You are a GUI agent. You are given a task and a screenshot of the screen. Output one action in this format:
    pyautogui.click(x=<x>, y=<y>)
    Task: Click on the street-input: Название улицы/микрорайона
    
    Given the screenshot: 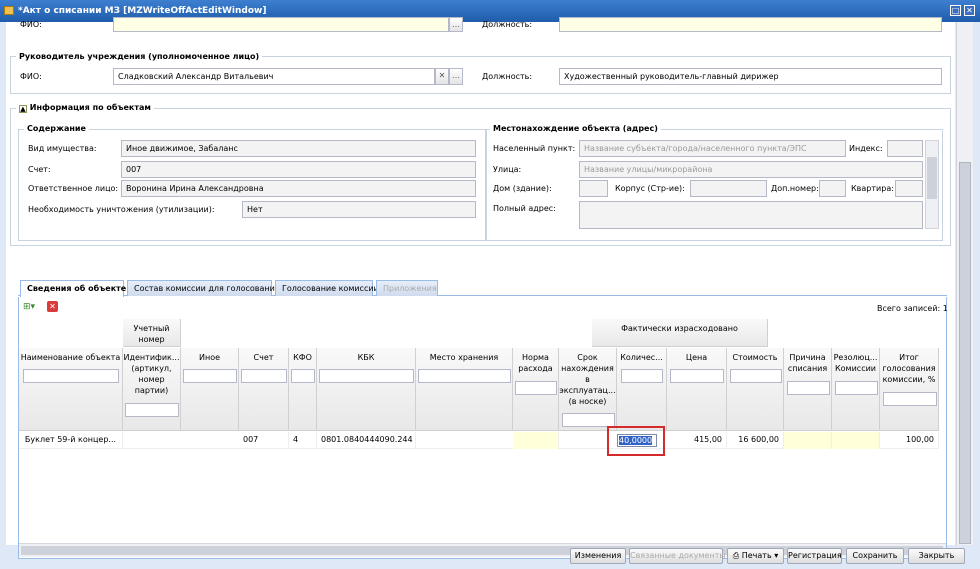 What is the action you would take?
    pyautogui.click(x=751, y=169)
    